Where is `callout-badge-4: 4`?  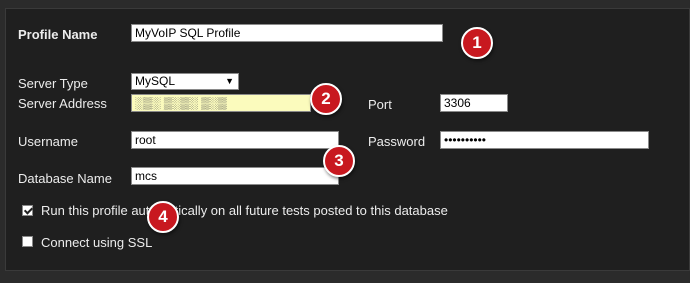 callout-badge-4: 4 is located at coordinates (163, 217).